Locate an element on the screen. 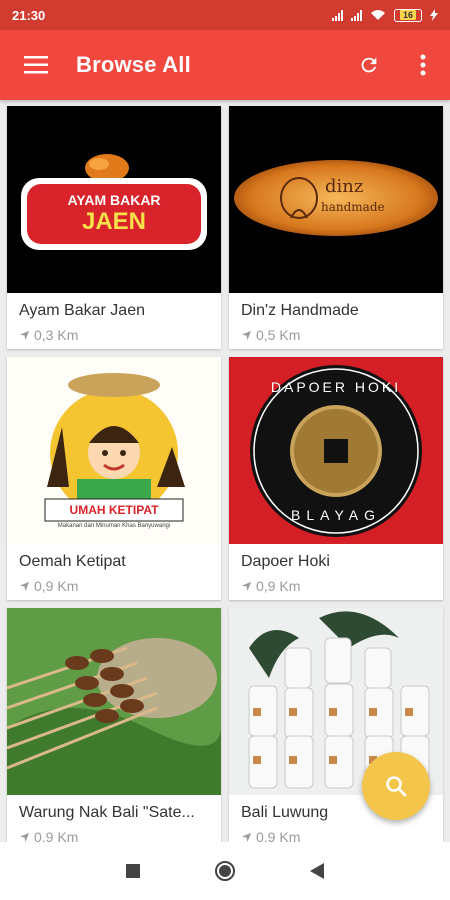 The width and height of the screenshot is (450, 900). menu-button is located at coordinates (36, 65).